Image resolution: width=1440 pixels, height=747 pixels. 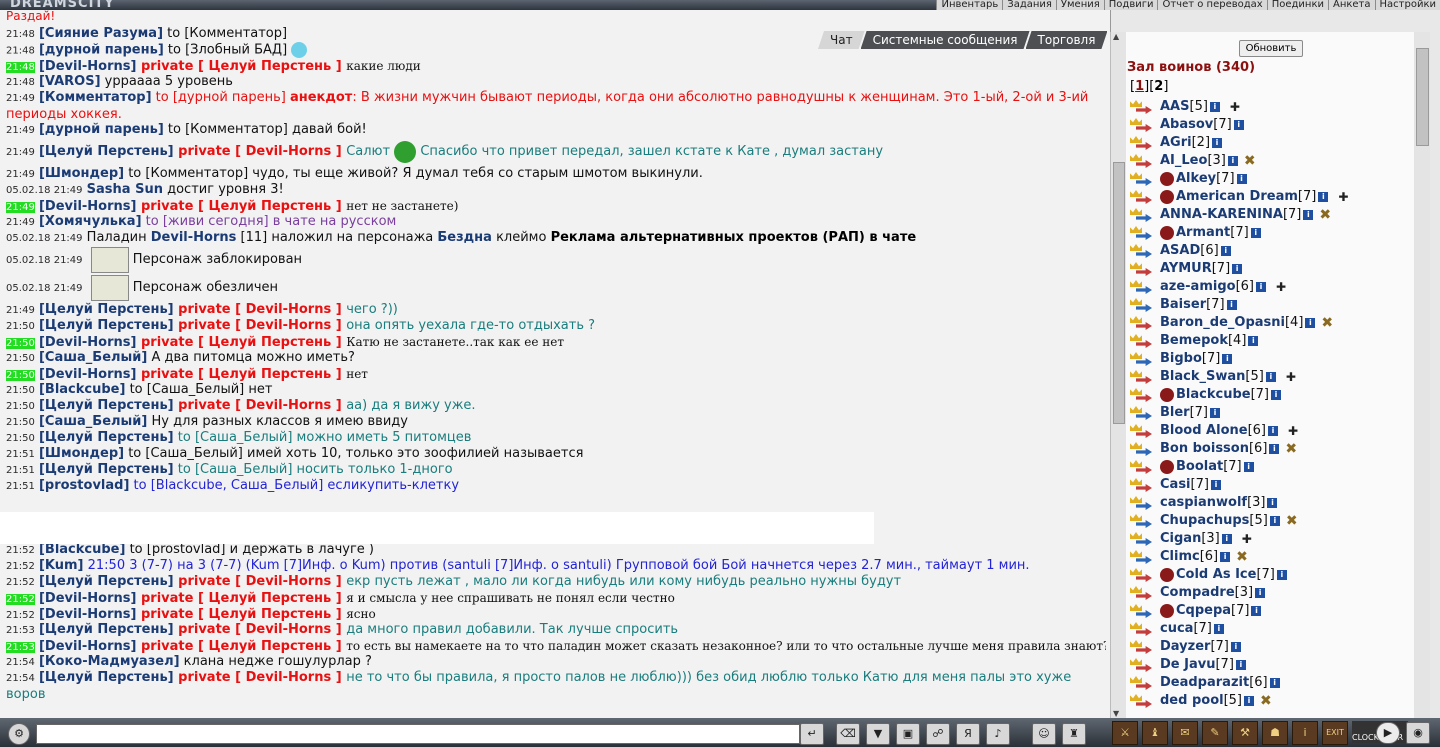 I want to click on player-row: Baron_de_Opasni [4] i ✖, so click(x=1272, y=323).